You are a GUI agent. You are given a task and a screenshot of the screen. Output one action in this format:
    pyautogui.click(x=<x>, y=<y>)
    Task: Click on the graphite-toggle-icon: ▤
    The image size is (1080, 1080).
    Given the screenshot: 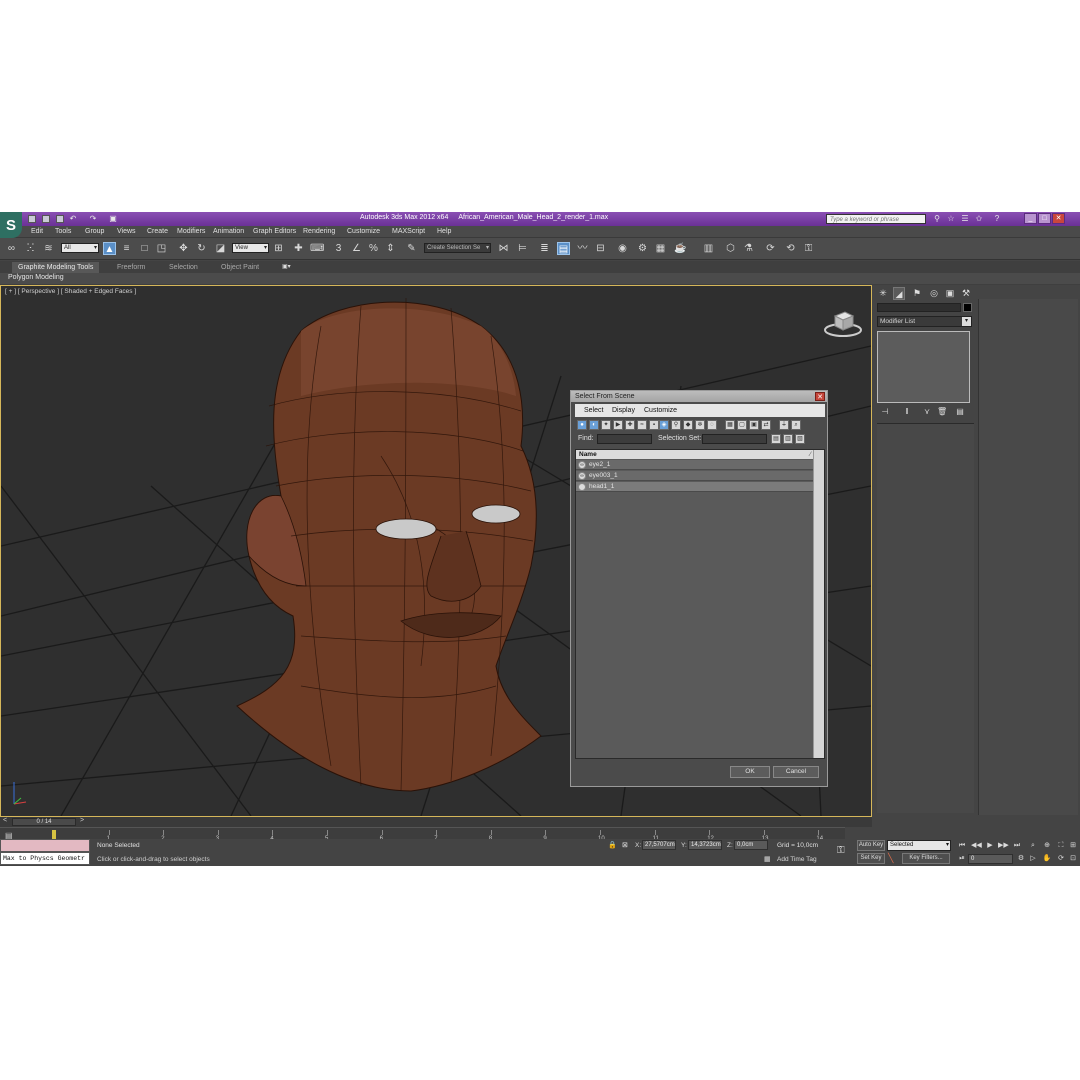 What is the action you would take?
    pyautogui.click(x=563, y=248)
    